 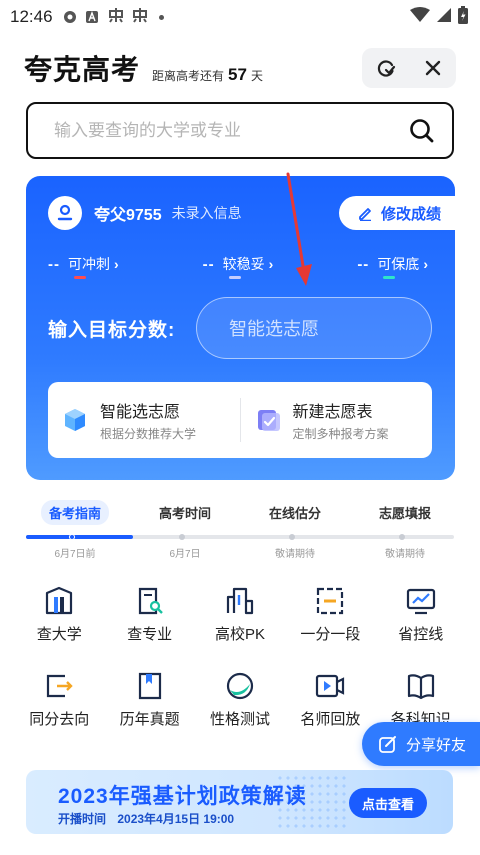 What do you see at coordinates (330, 699) in the screenshot?
I see `grid-item-video-replay: 名师回放` at bounding box center [330, 699].